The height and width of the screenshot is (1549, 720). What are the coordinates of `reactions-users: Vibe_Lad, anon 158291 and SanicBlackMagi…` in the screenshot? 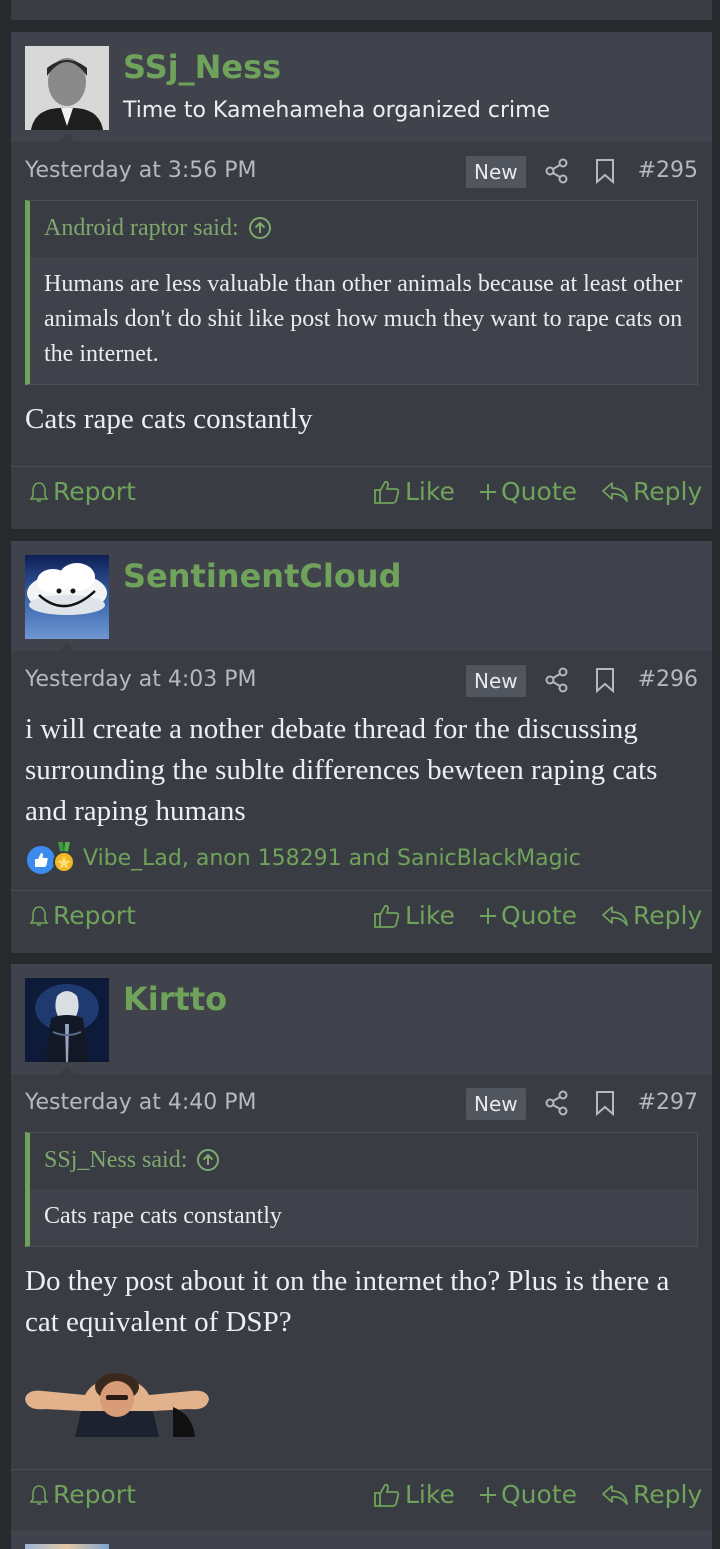 It's located at (332, 858).